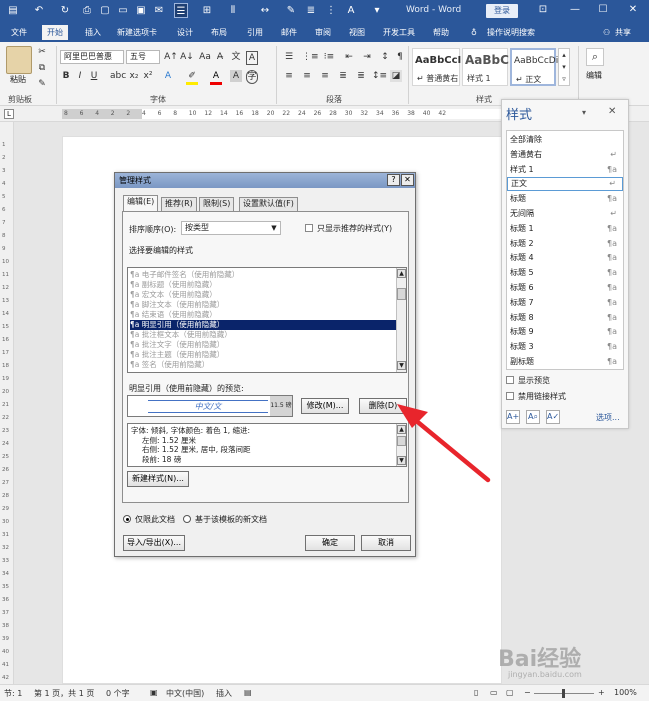  I want to click on delete-button: 删除(D), so click(383, 406).